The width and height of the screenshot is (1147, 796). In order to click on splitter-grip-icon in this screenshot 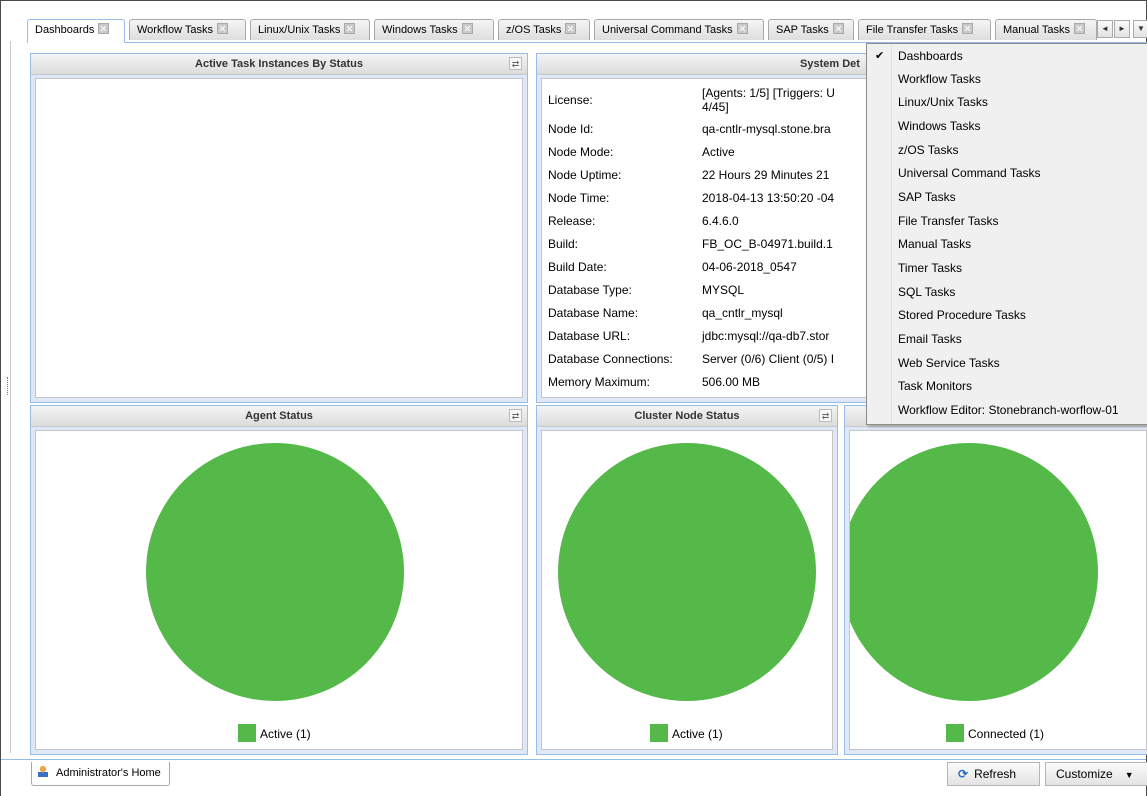, I will do `click(8, 386)`.